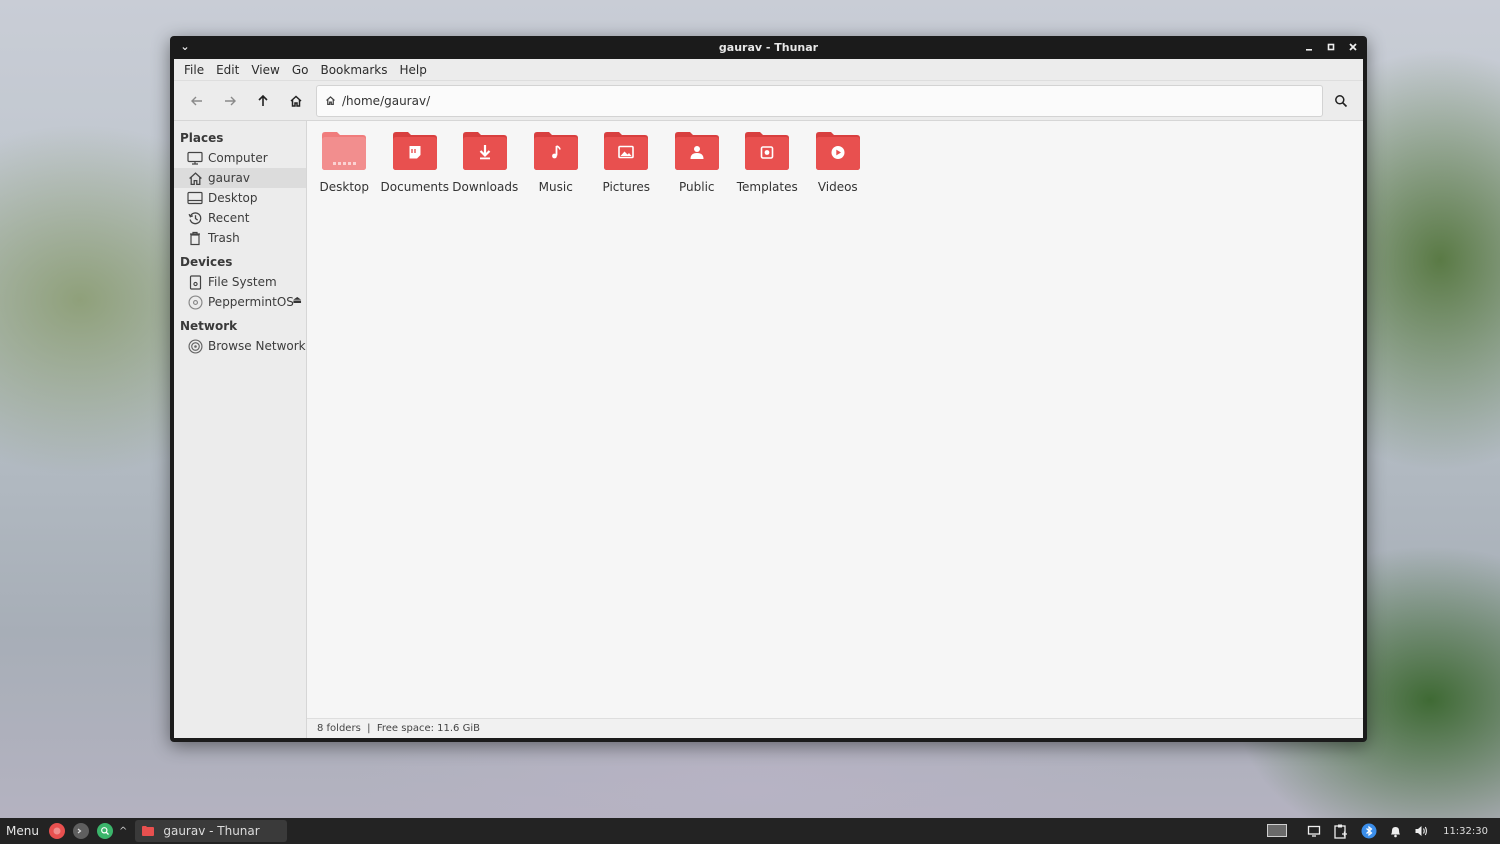  What do you see at coordinates (22, 831) in the screenshot?
I see `start-menu-button: Menu` at bounding box center [22, 831].